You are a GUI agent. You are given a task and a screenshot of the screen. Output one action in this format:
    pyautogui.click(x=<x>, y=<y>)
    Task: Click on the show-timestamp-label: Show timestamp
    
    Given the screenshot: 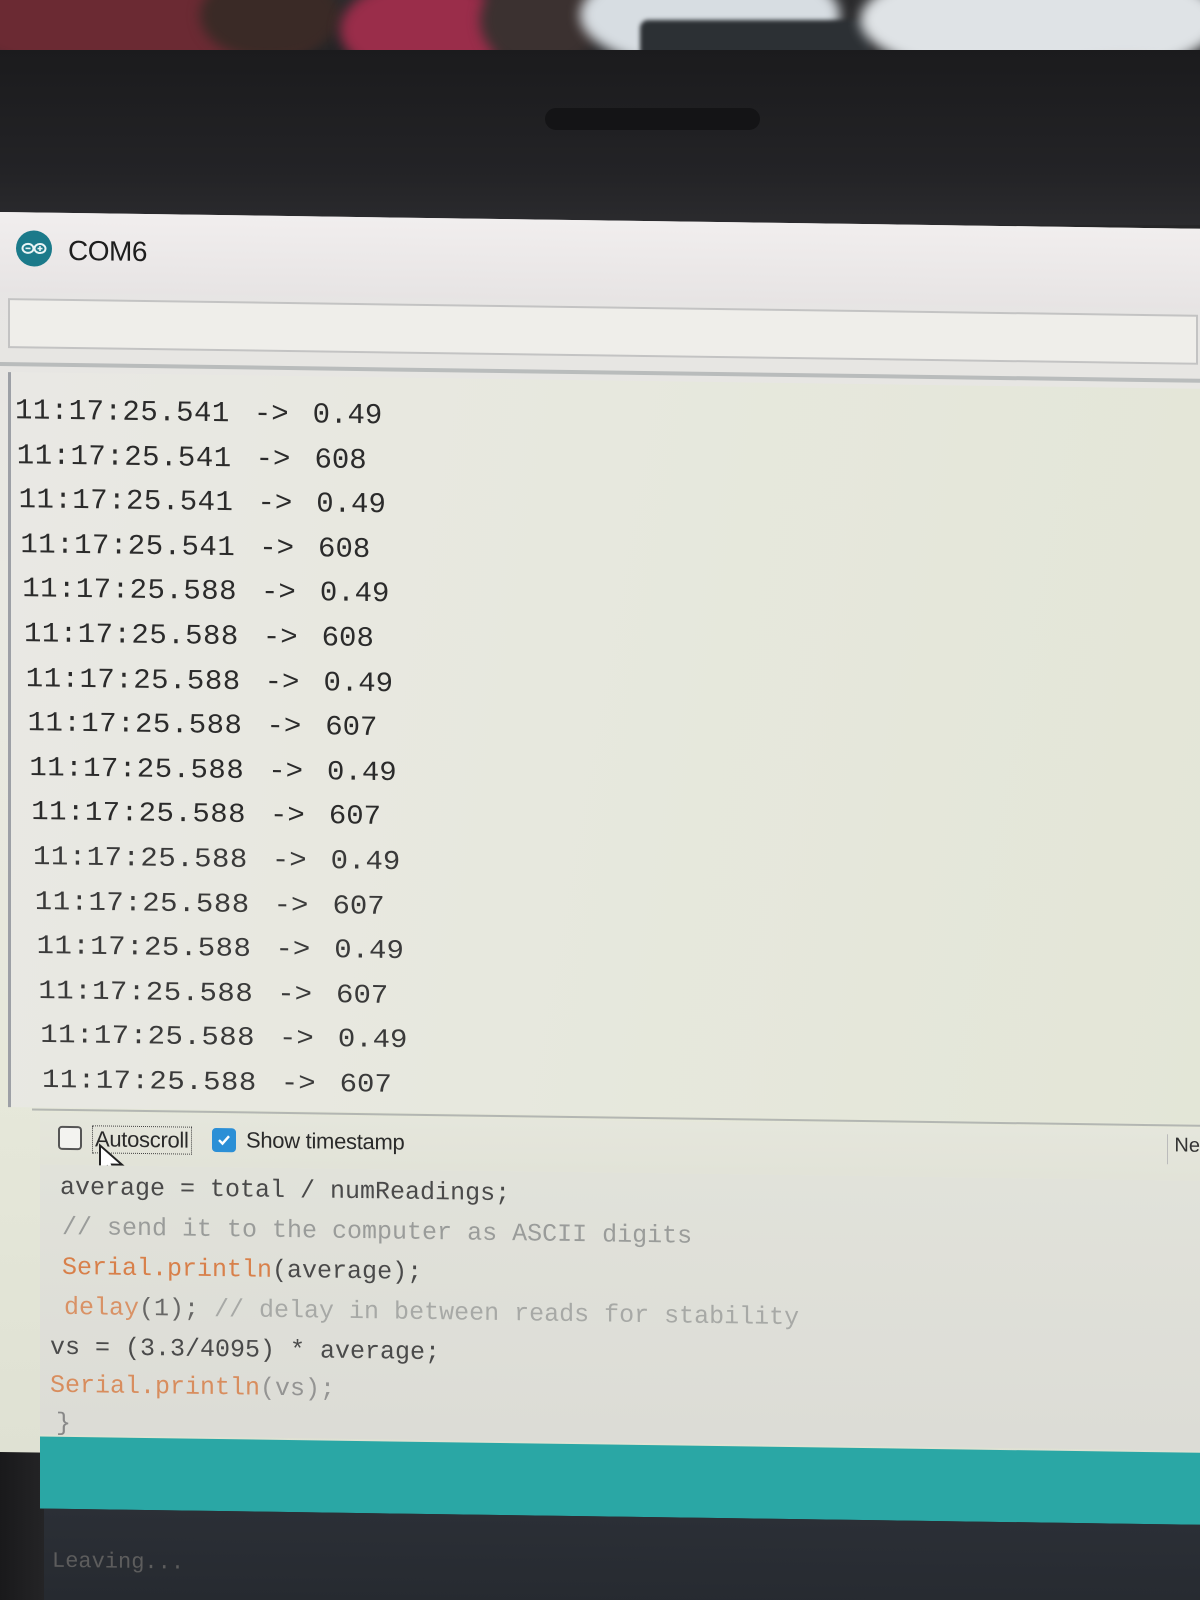 What is the action you would take?
    pyautogui.click(x=325, y=1141)
    